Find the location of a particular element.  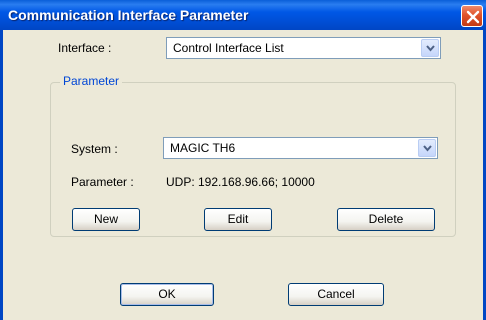

new-button: New is located at coordinates (106, 219).